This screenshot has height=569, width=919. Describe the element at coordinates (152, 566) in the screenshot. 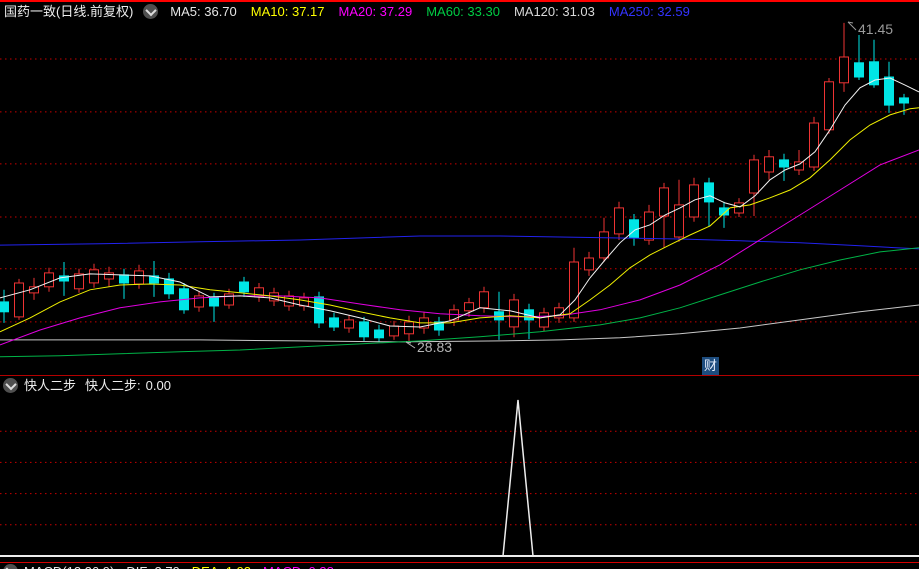

I see `macd-value-dif: DIF: 2.70` at that location.